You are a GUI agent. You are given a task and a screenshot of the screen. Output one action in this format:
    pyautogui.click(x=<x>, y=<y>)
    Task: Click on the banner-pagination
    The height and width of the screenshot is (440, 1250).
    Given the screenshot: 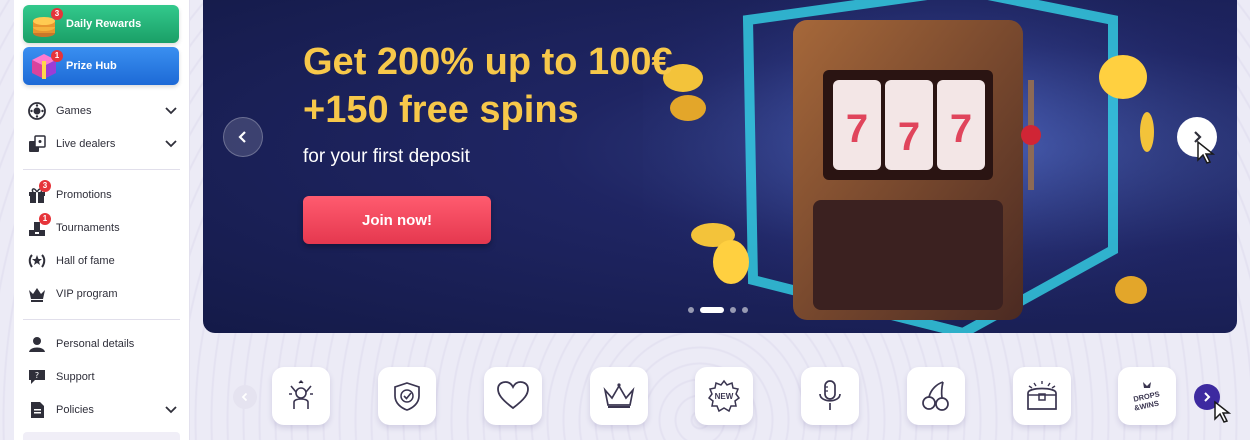 What is the action you would take?
    pyautogui.click(x=718, y=310)
    